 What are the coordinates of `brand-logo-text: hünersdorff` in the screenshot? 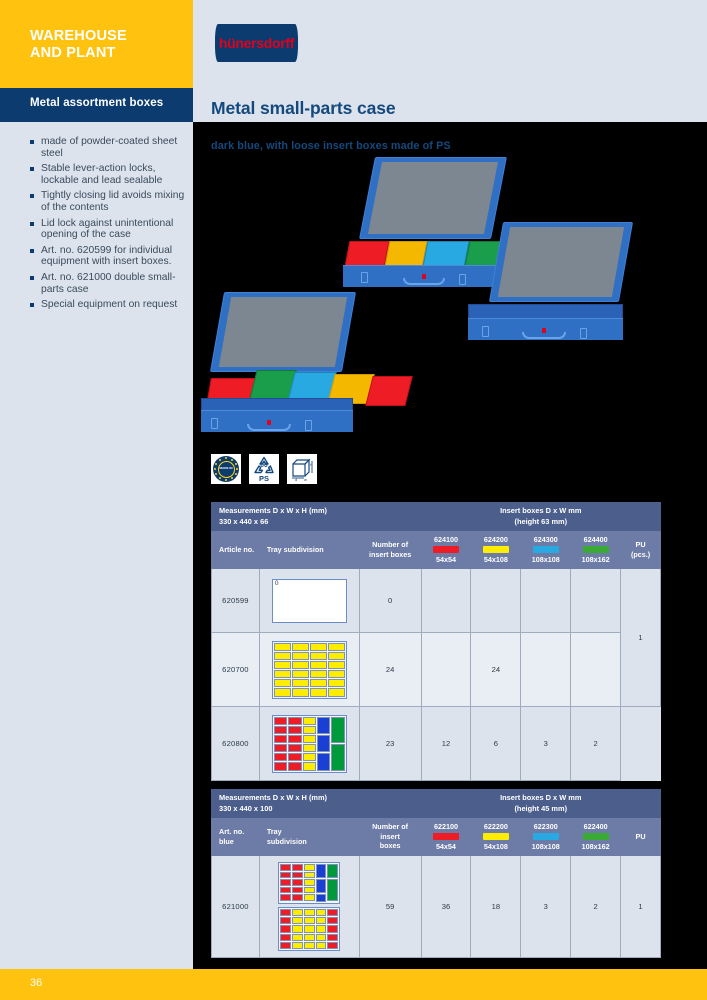 It's located at (256, 43).